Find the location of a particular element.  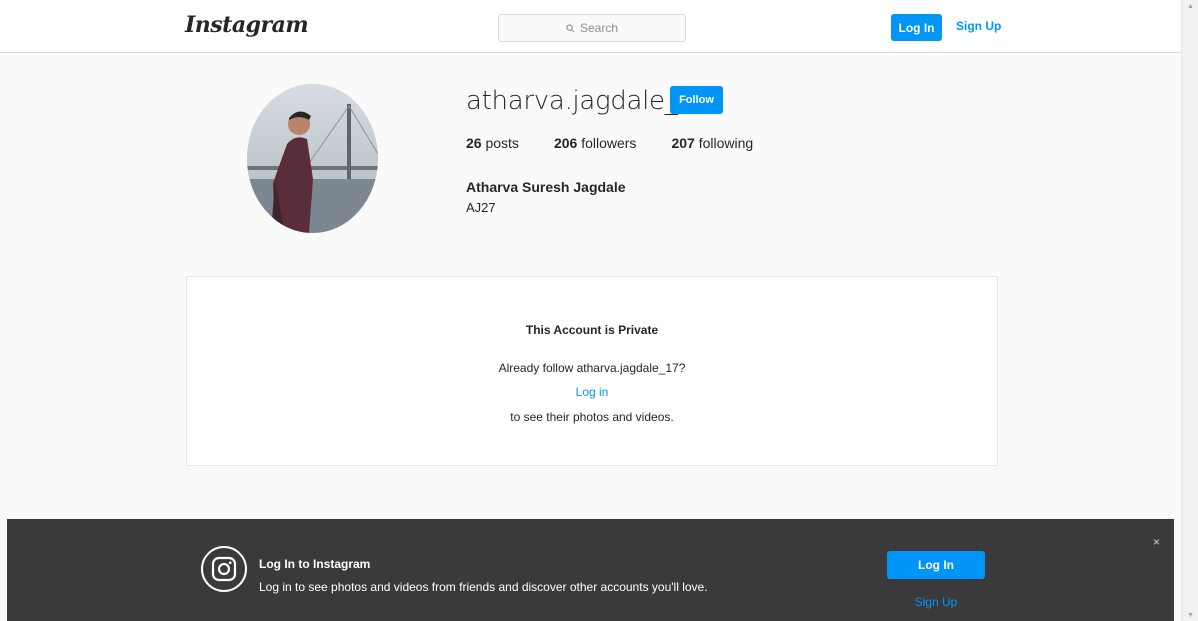

signup-link: Sign Up is located at coordinates (978, 26).